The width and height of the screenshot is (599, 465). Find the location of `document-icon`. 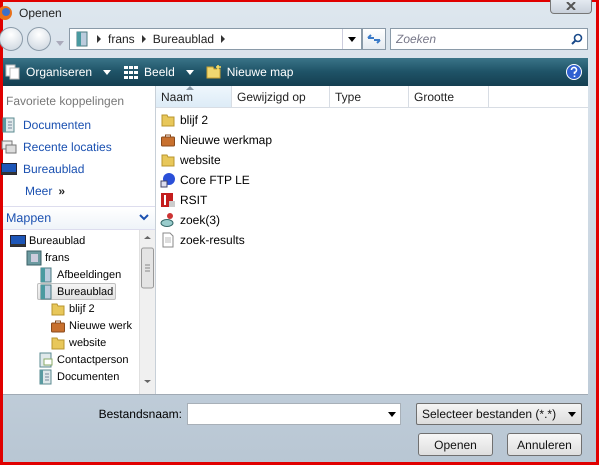

document-icon is located at coordinates (168, 240).